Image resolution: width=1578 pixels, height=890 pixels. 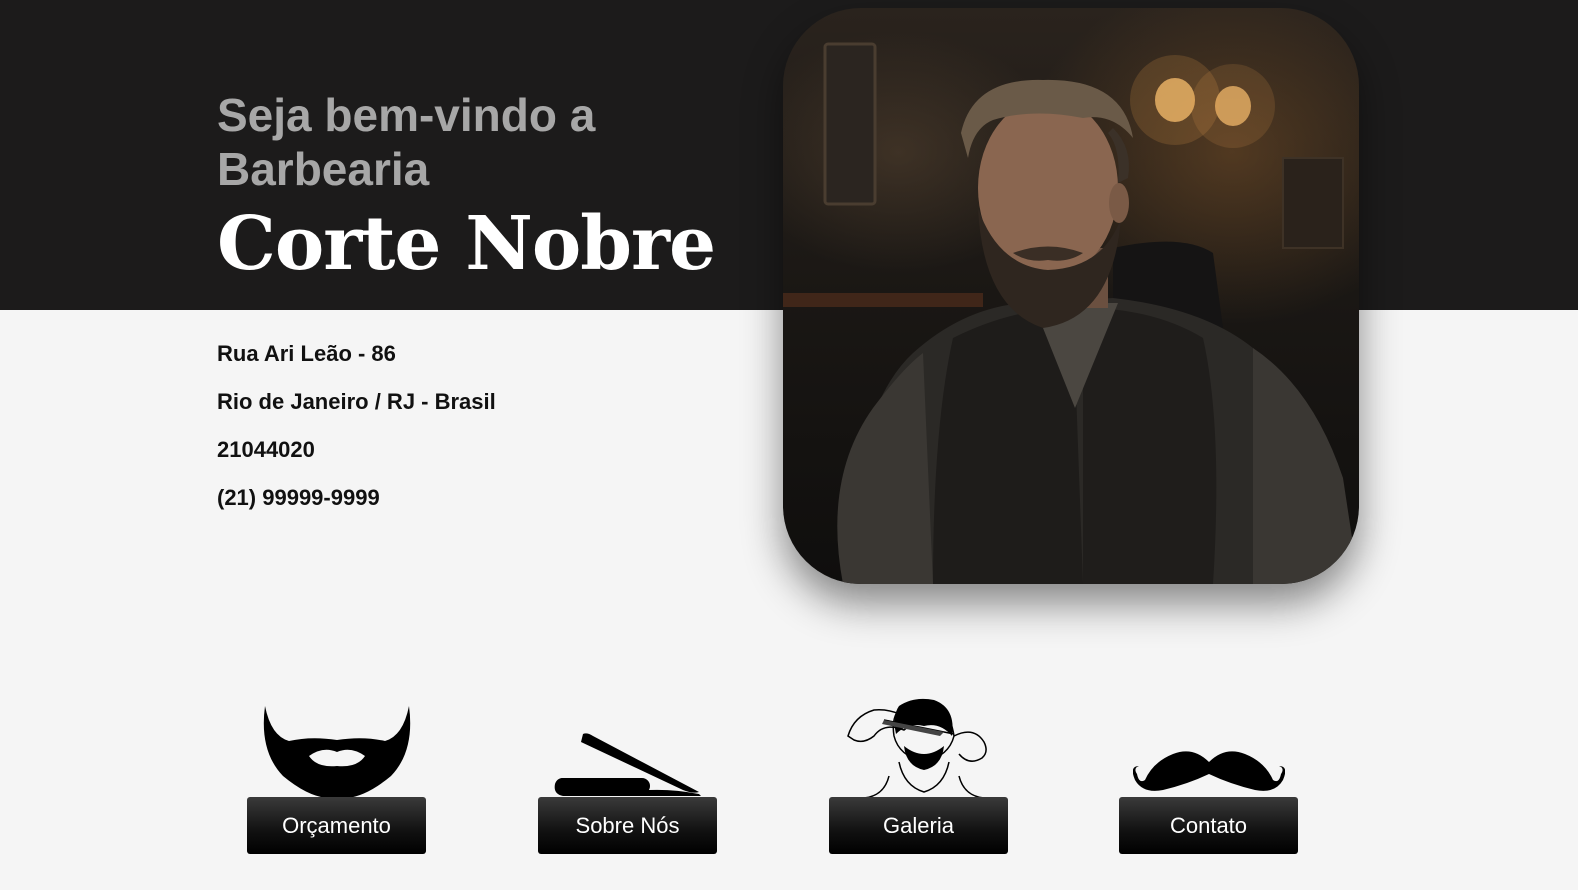 What do you see at coordinates (356, 401) in the screenshot?
I see `address-city: Rio de Janeiro / RJ - Brasil` at bounding box center [356, 401].